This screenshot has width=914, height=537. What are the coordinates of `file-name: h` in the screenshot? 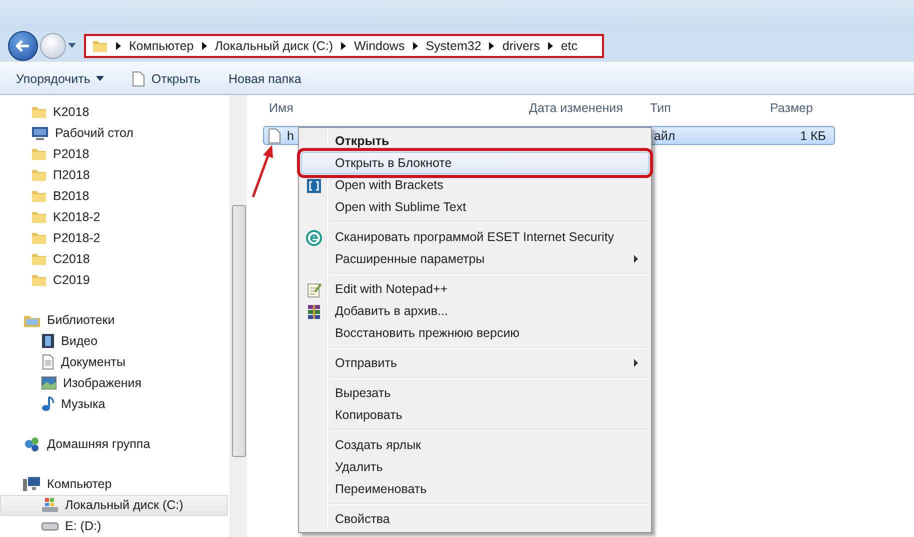 It's located at (290, 135).